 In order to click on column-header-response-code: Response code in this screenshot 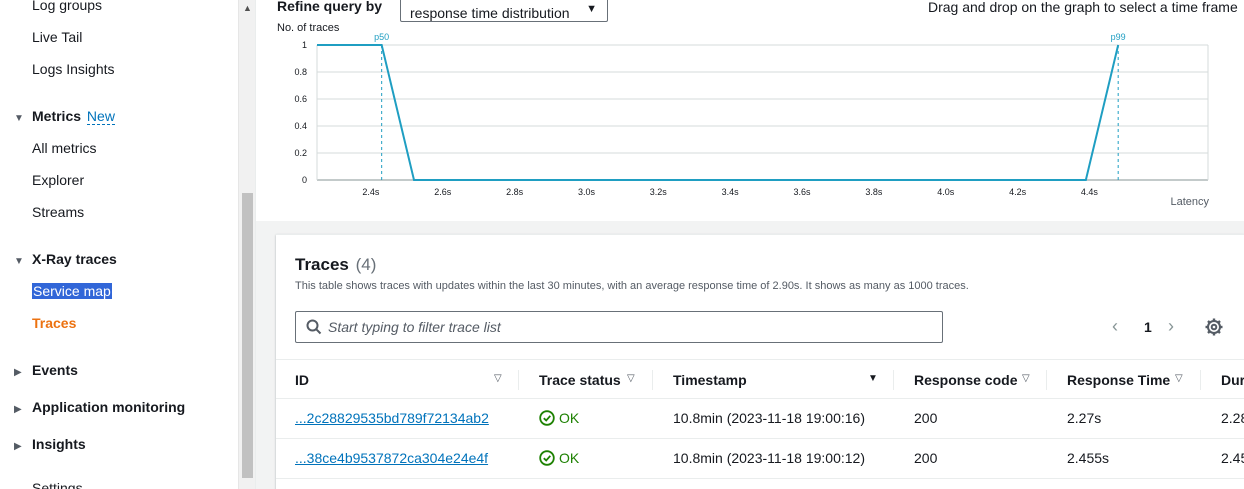, I will do `click(965, 380)`.